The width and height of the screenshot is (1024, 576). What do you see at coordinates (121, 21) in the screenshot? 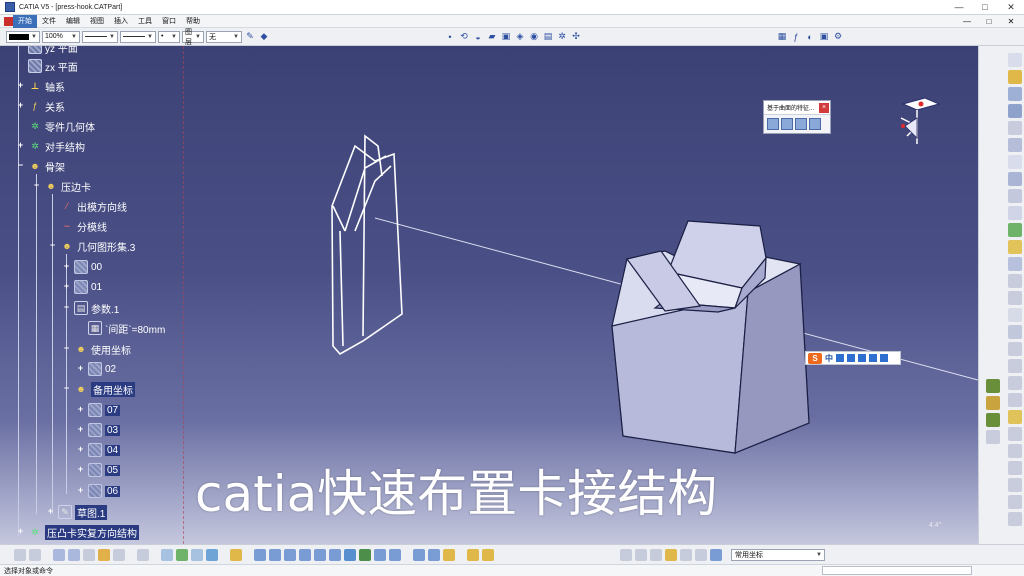
I see `menu-insert: 插入` at bounding box center [121, 21].